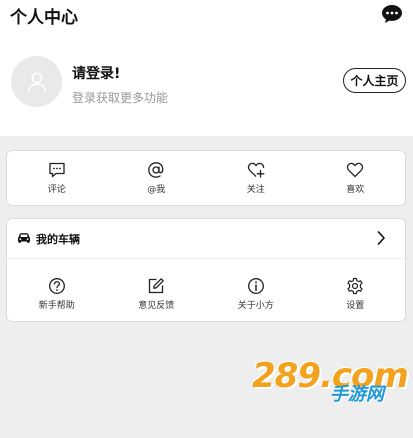  What do you see at coordinates (255, 306) in the screenshot?
I see `tool-label: 关于小方` at bounding box center [255, 306].